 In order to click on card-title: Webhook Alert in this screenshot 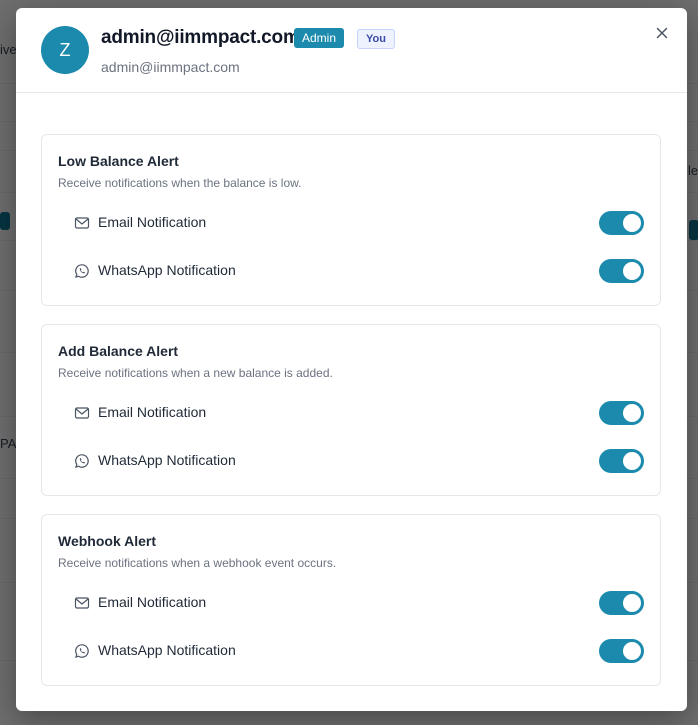, I will do `click(107, 541)`.